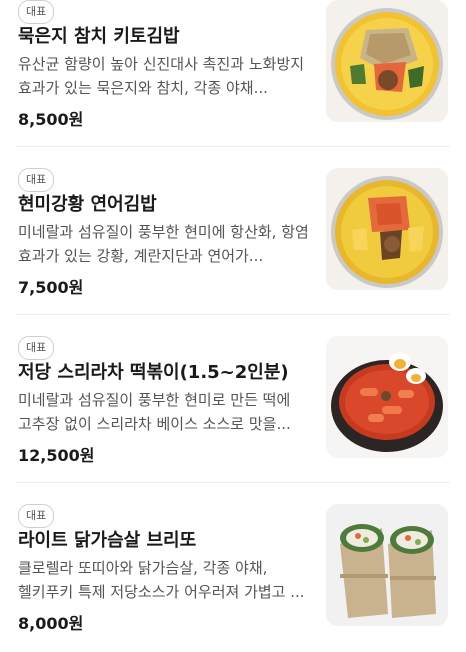 The height and width of the screenshot is (652, 466). I want to click on burrito-image, so click(387, 565).